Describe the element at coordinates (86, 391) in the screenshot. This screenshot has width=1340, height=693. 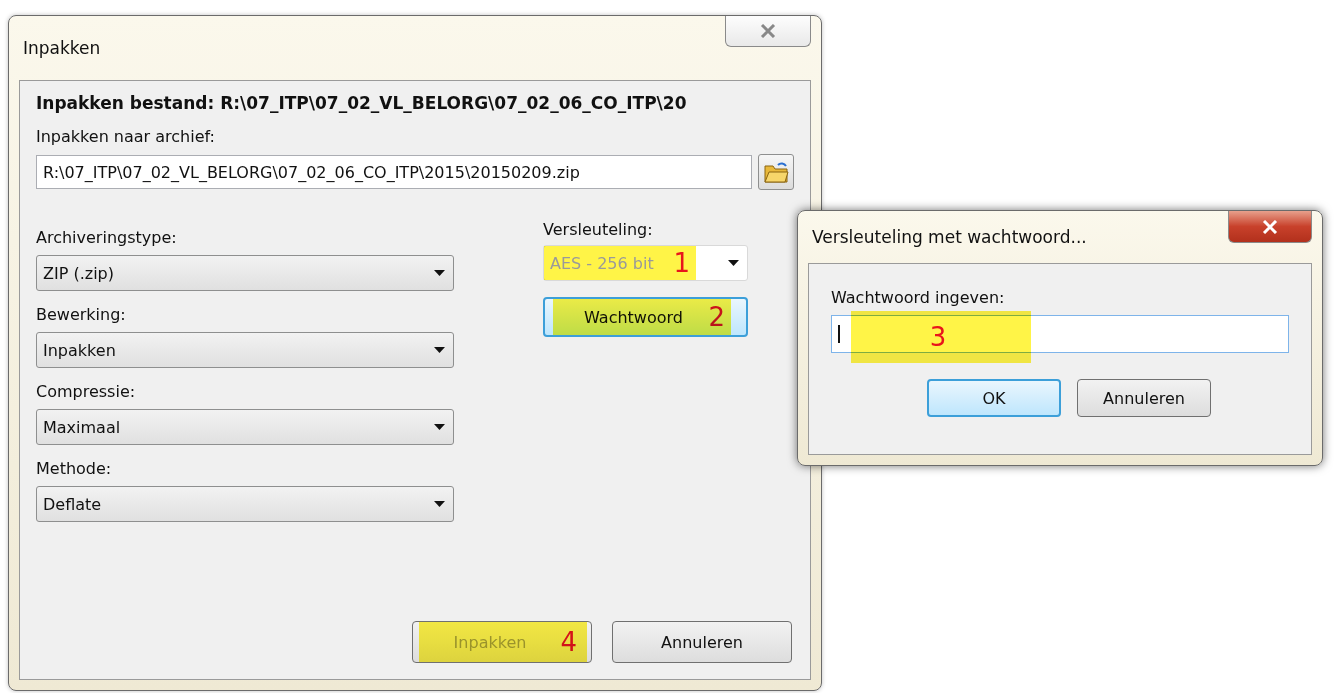
I see `option-label: Compressie:` at that location.